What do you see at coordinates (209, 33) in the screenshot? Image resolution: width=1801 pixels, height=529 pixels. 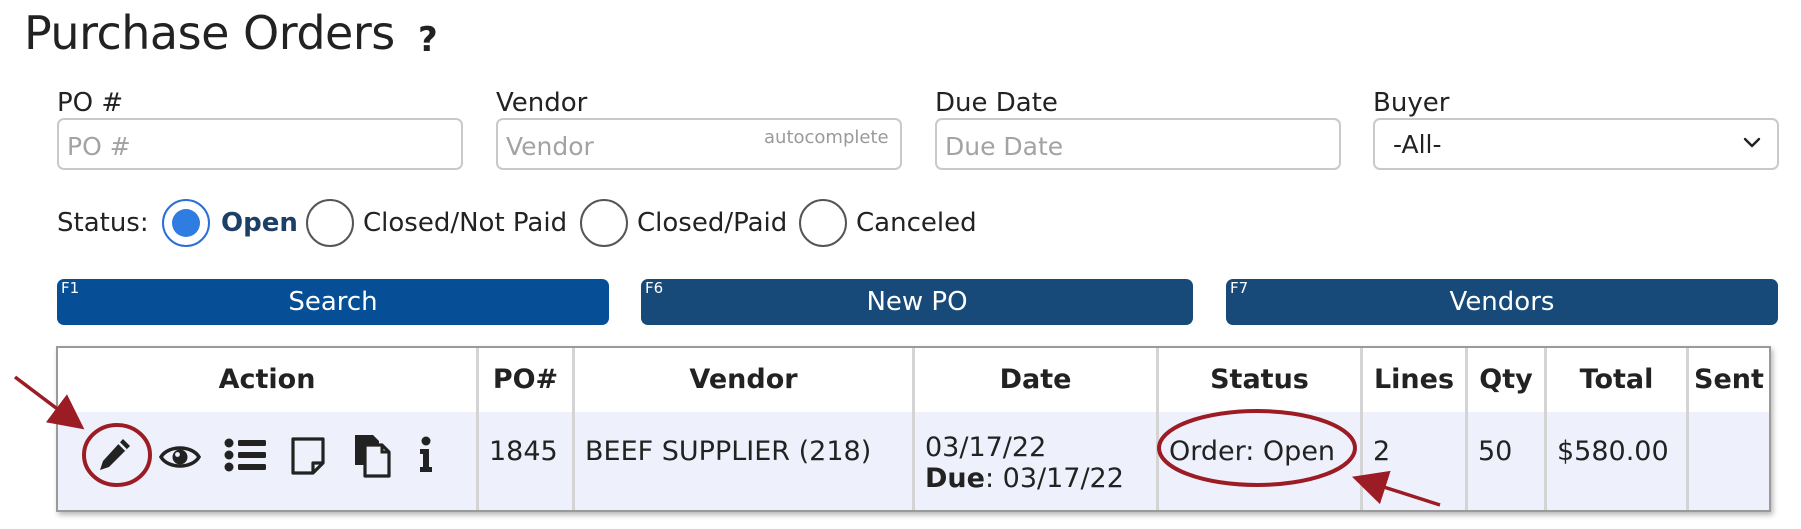 I see `page-title: Purchase Orders` at bounding box center [209, 33].